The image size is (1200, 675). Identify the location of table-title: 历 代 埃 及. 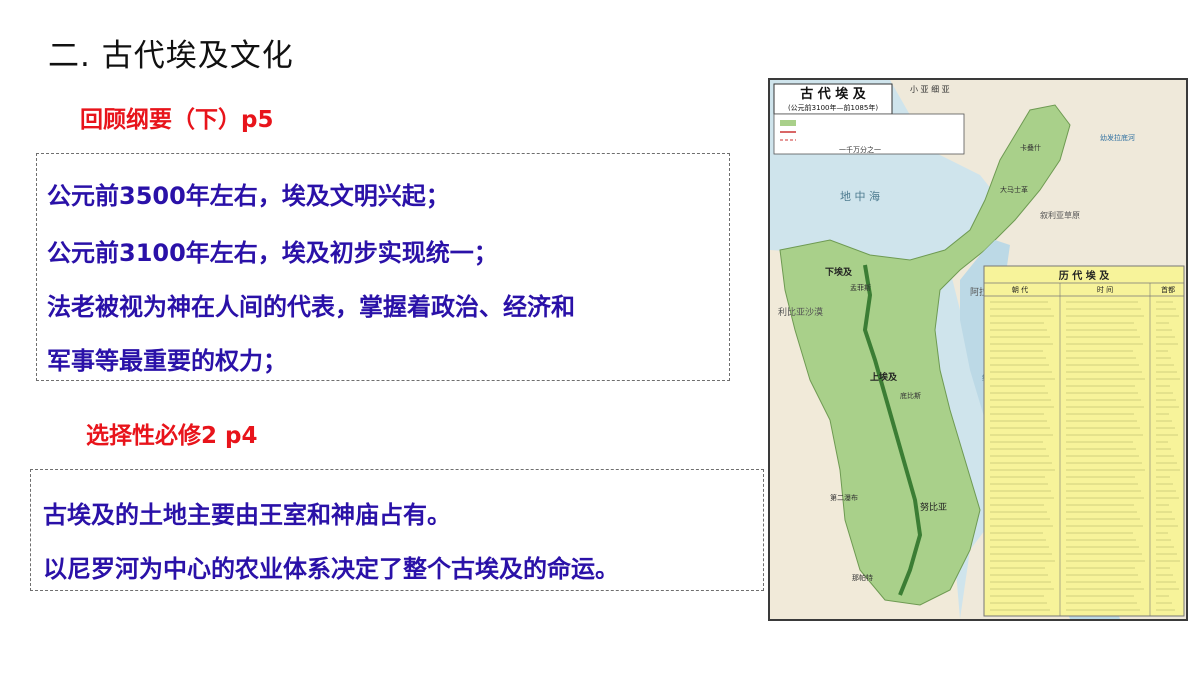
(1084, 275).